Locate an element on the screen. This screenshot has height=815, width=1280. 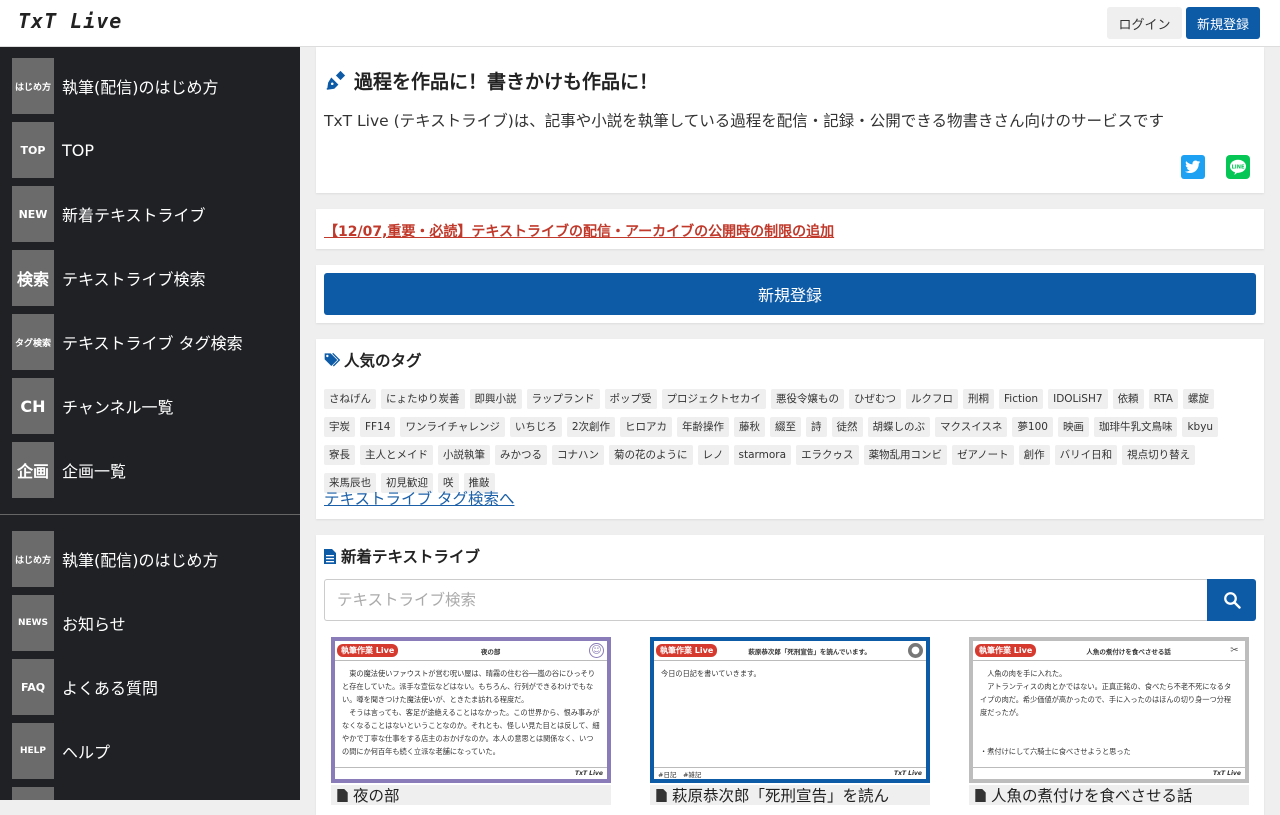
tag-chip: ワンライチャレンジ is located at coordinates (452, 427).